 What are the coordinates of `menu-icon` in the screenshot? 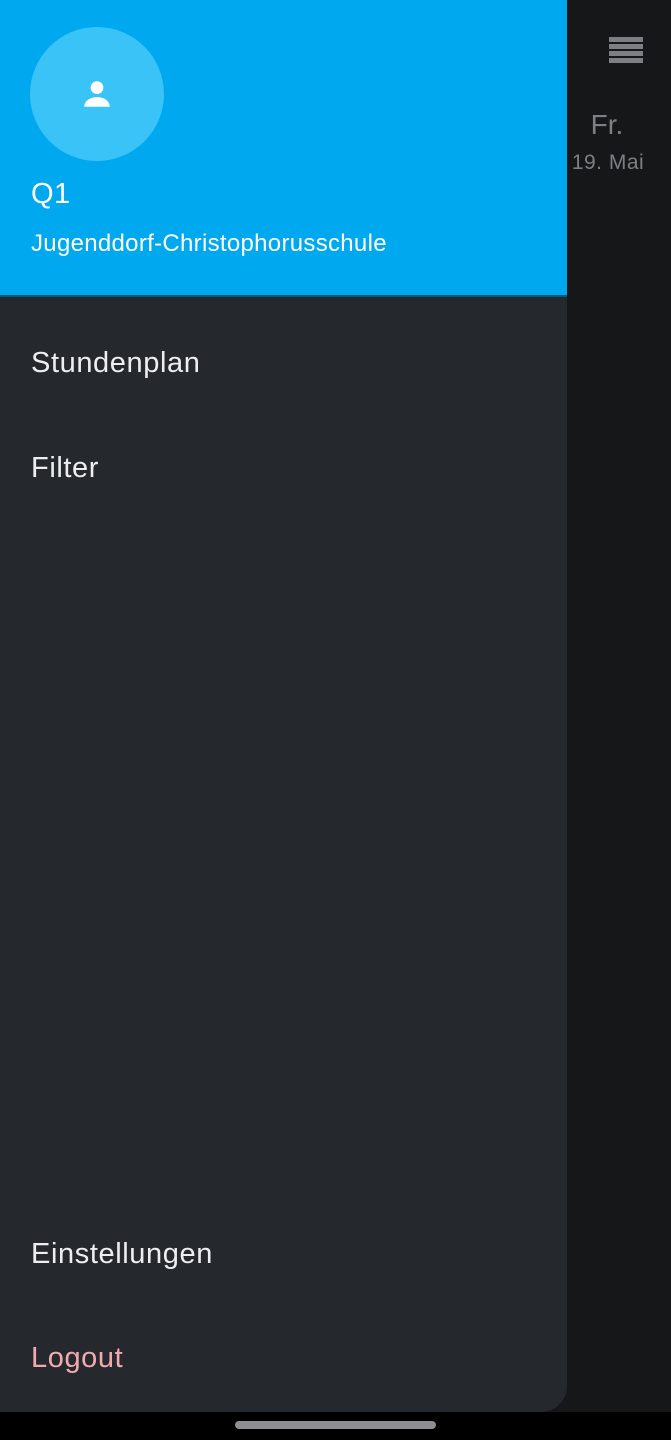 It's located at (626, 50).